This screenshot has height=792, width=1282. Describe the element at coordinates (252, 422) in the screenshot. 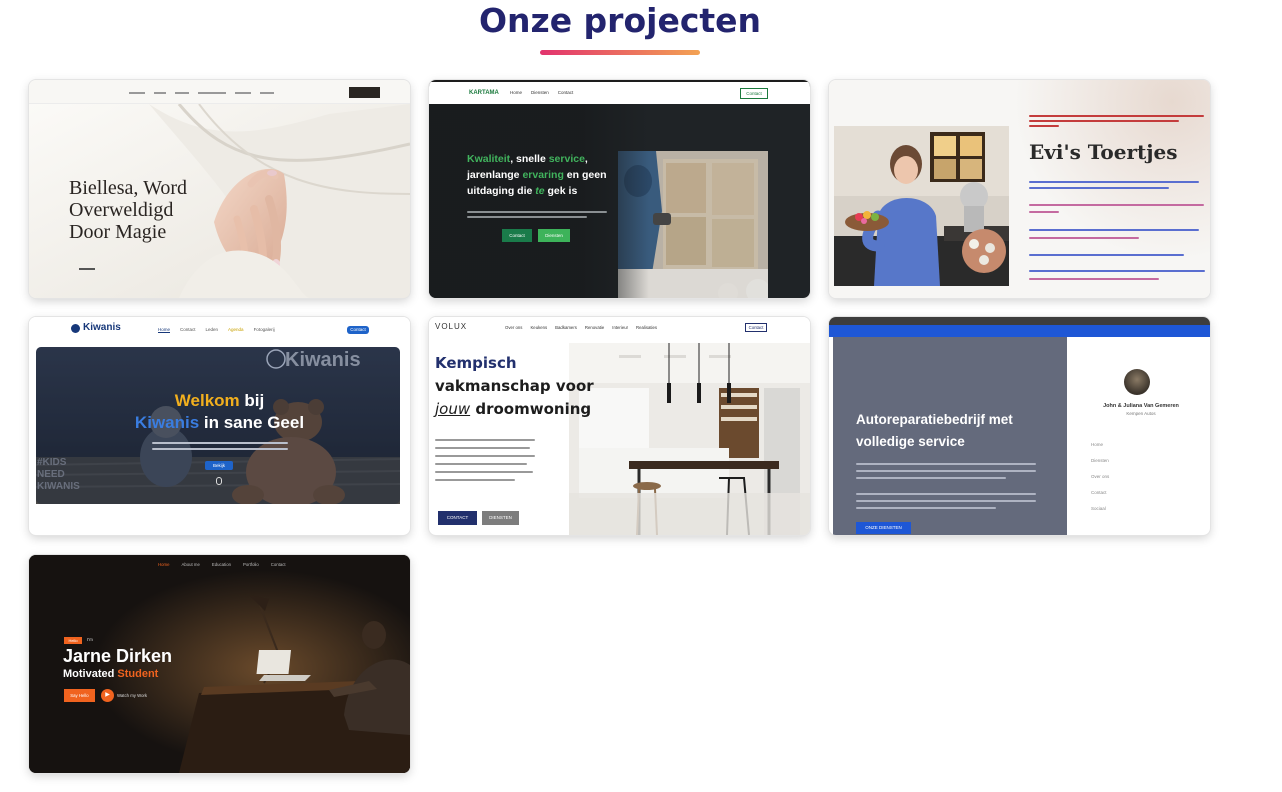

I see `headline-text: in sane Geel` at that location.